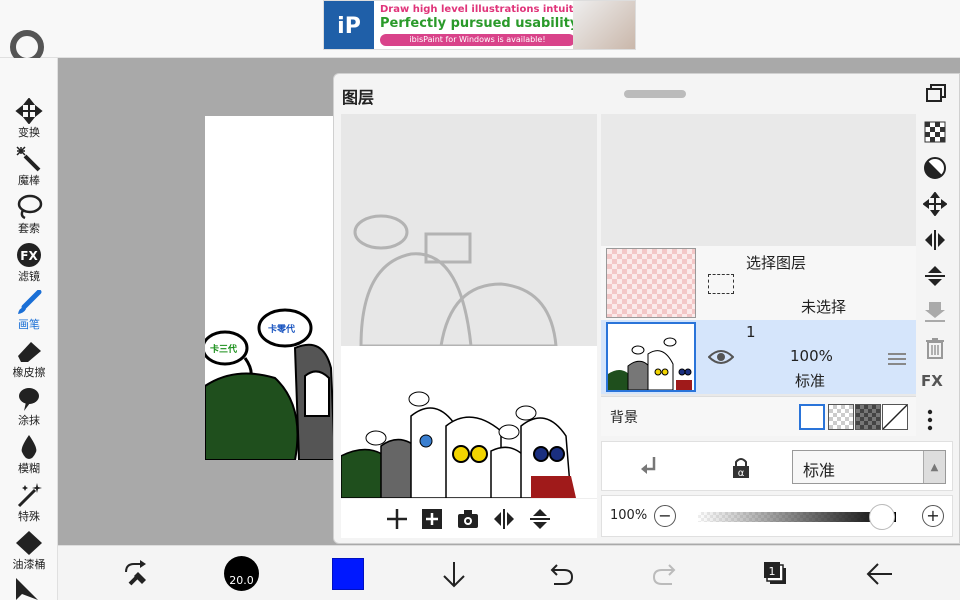 The height and width of the screenshot is (600, 960). I want to click on opacity-slider-thumb, so click(882, 517).